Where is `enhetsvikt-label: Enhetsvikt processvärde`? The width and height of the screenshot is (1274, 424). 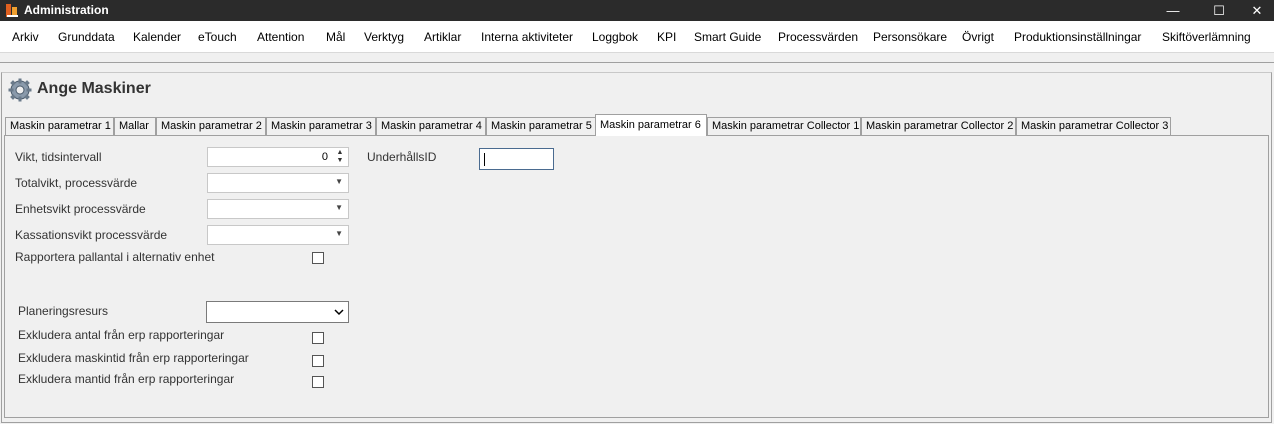 enhetsvikt-label: Enhetsvikt processvärde is located at coordinates (80, 209).